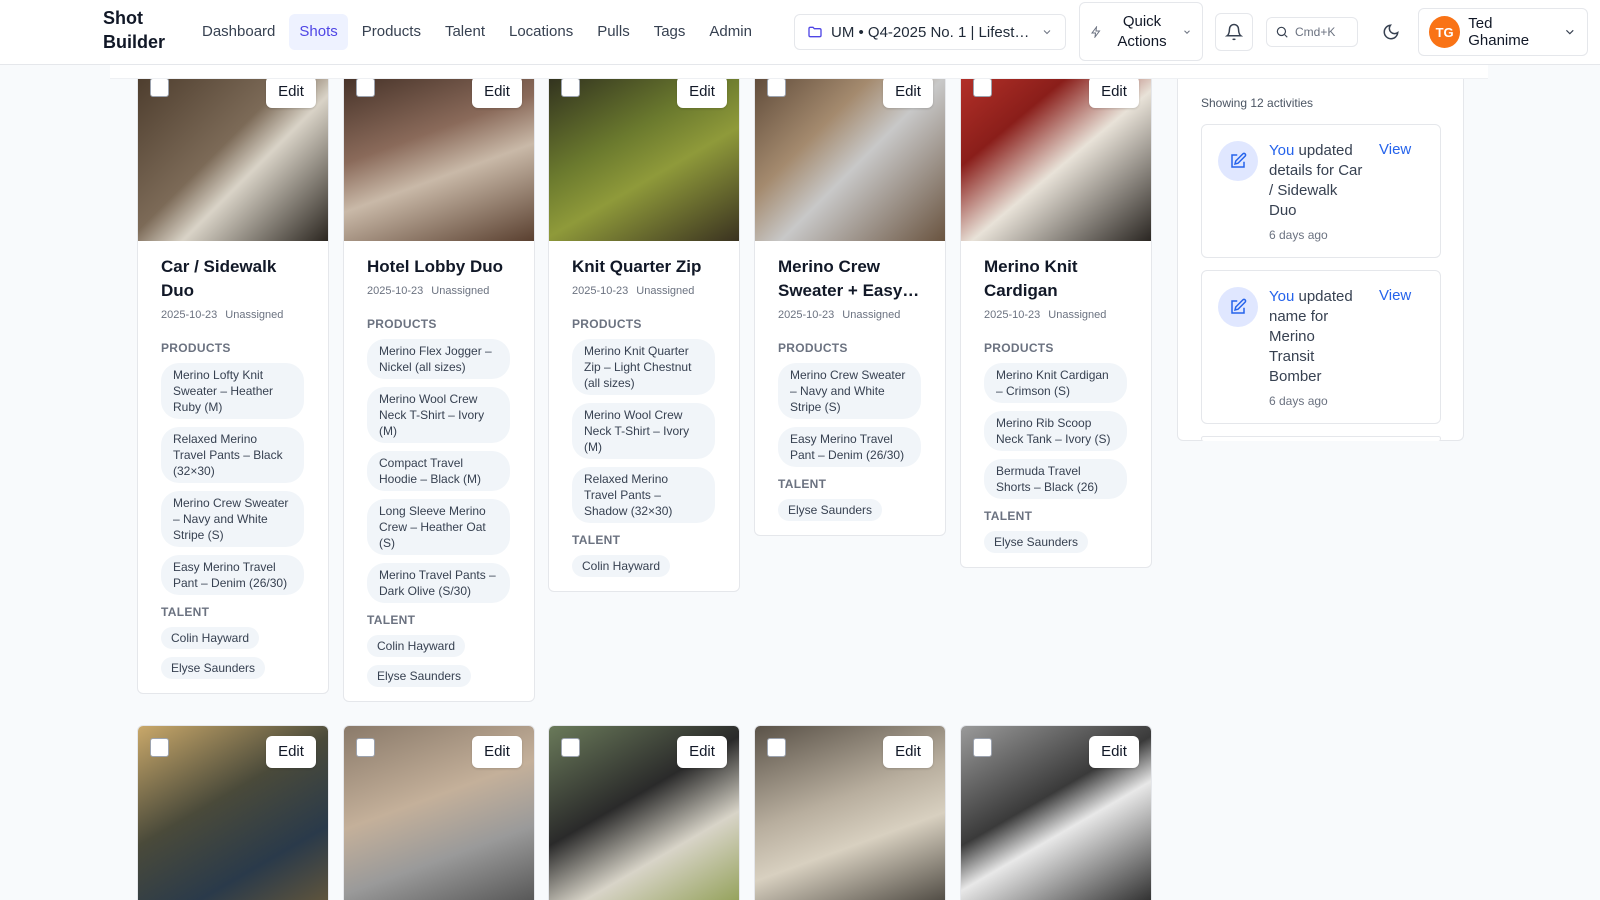  What do you see at coordinates (143, 30) in the screenshot?
I see `brand-logo: Shot Builder` at bounding box center [143, 30].